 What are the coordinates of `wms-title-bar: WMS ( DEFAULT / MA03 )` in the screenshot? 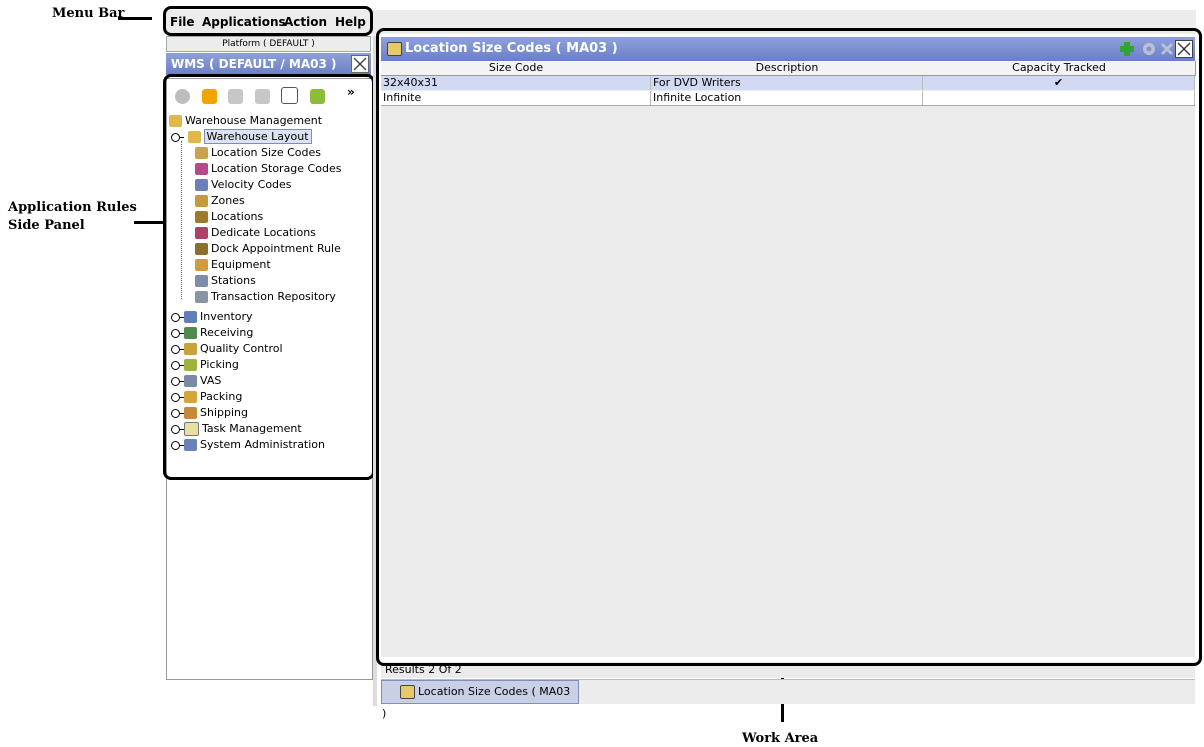 It's located at (268, 64).